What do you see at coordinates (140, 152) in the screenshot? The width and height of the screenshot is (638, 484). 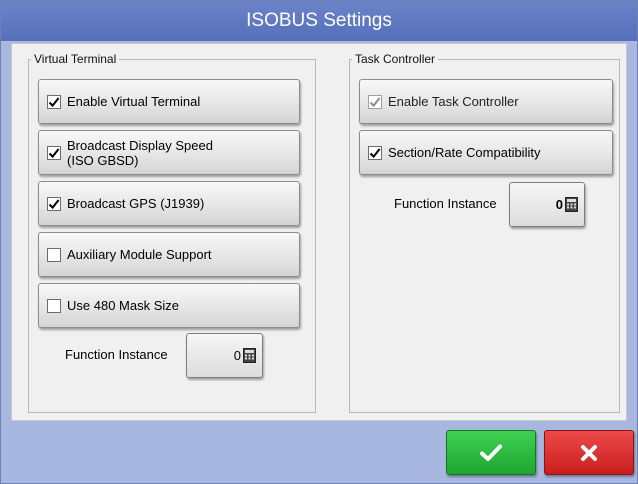 I see `broadcast-display-speed-label: Broadcast Display Speed (ISO GBSD)` at bounding box center [140, 152].